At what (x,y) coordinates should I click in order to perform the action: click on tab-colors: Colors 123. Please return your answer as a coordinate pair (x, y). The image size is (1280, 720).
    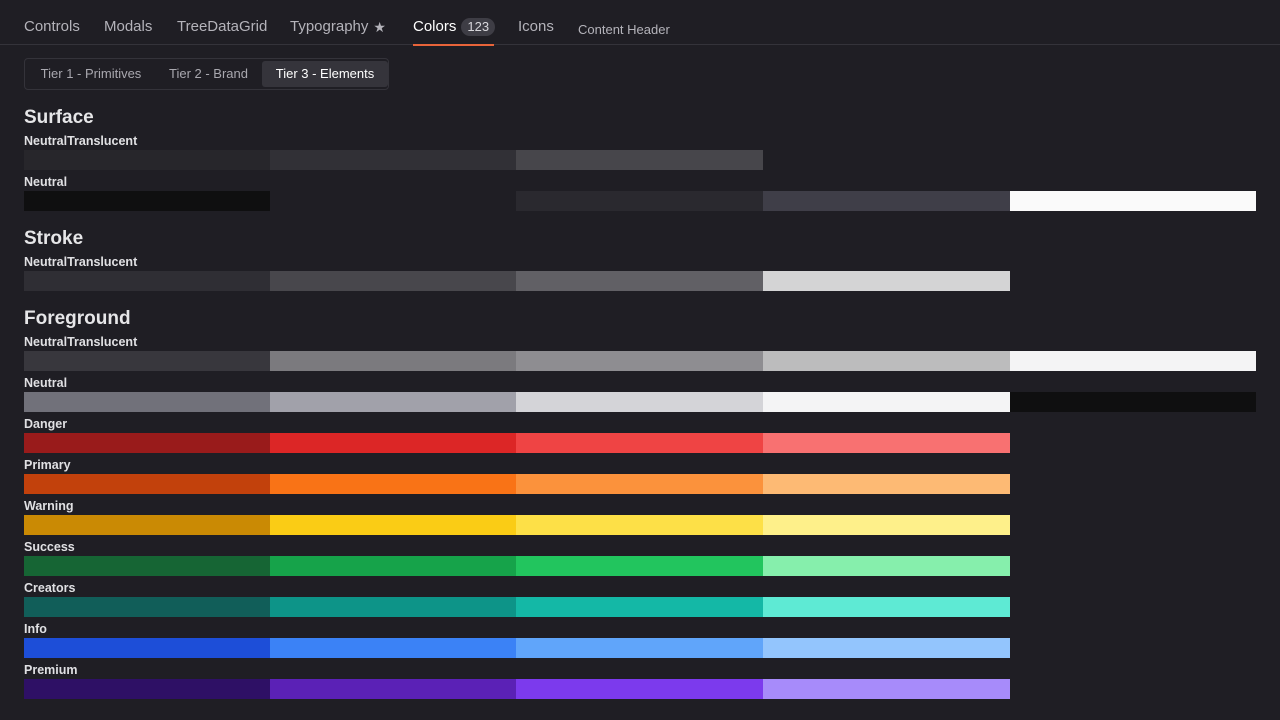
    Looking at the image, I should click on (454, 27).